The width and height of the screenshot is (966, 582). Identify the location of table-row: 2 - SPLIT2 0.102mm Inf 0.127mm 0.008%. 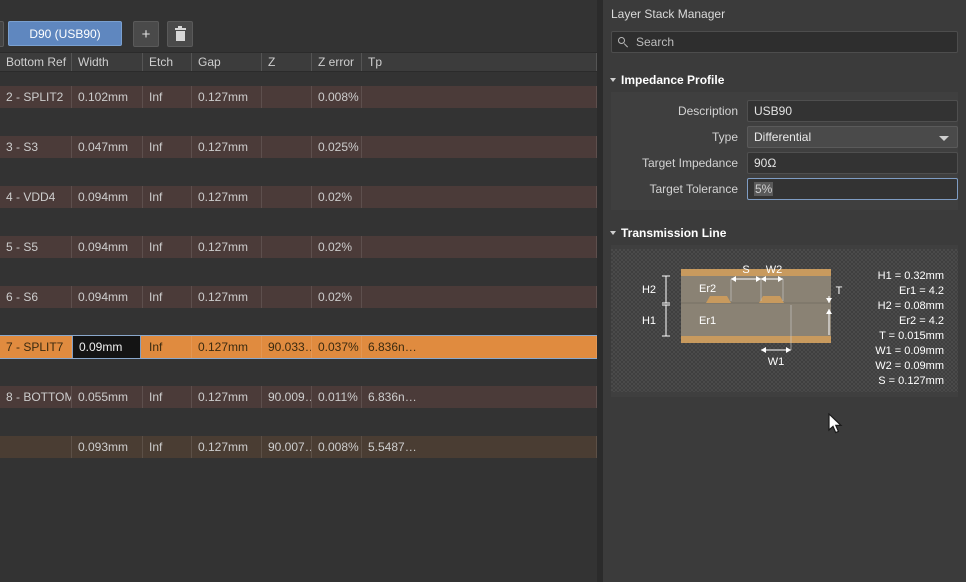
(298, 97).